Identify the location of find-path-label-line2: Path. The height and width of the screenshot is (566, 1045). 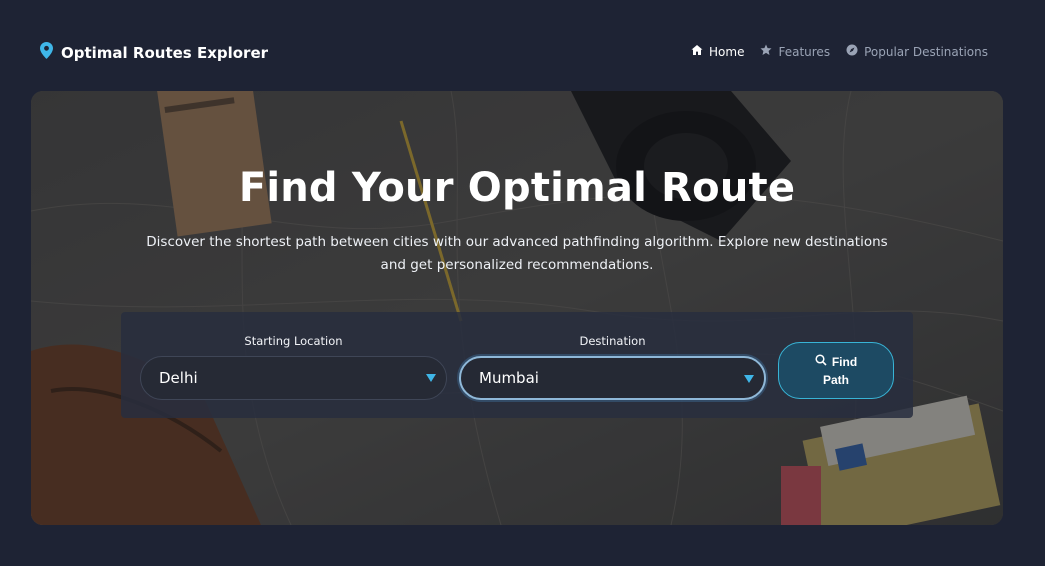
(835, 379).